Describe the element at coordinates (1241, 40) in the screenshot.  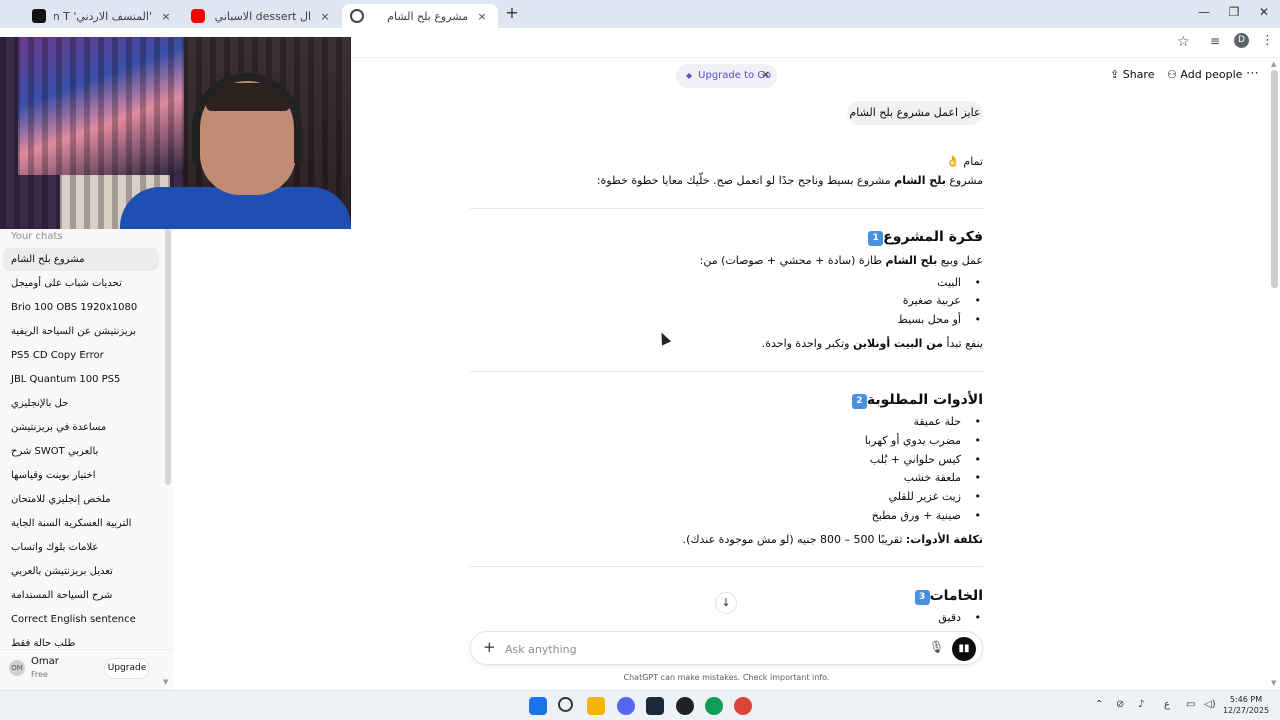
I see `profile-avatar: D` at that location.